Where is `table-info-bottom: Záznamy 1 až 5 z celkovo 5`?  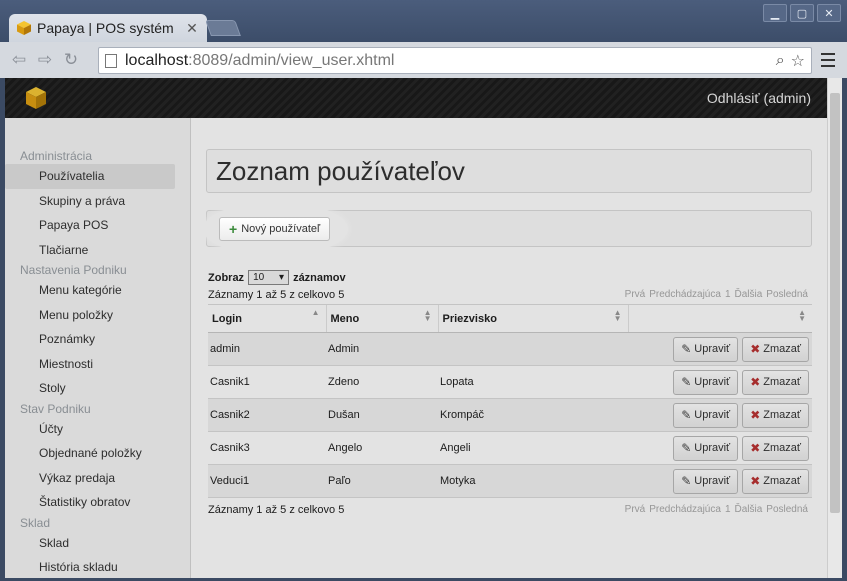
table-info-bottom: Záznamy 1 až 5 z celkovo 5 is located at coordinates (276, 510).